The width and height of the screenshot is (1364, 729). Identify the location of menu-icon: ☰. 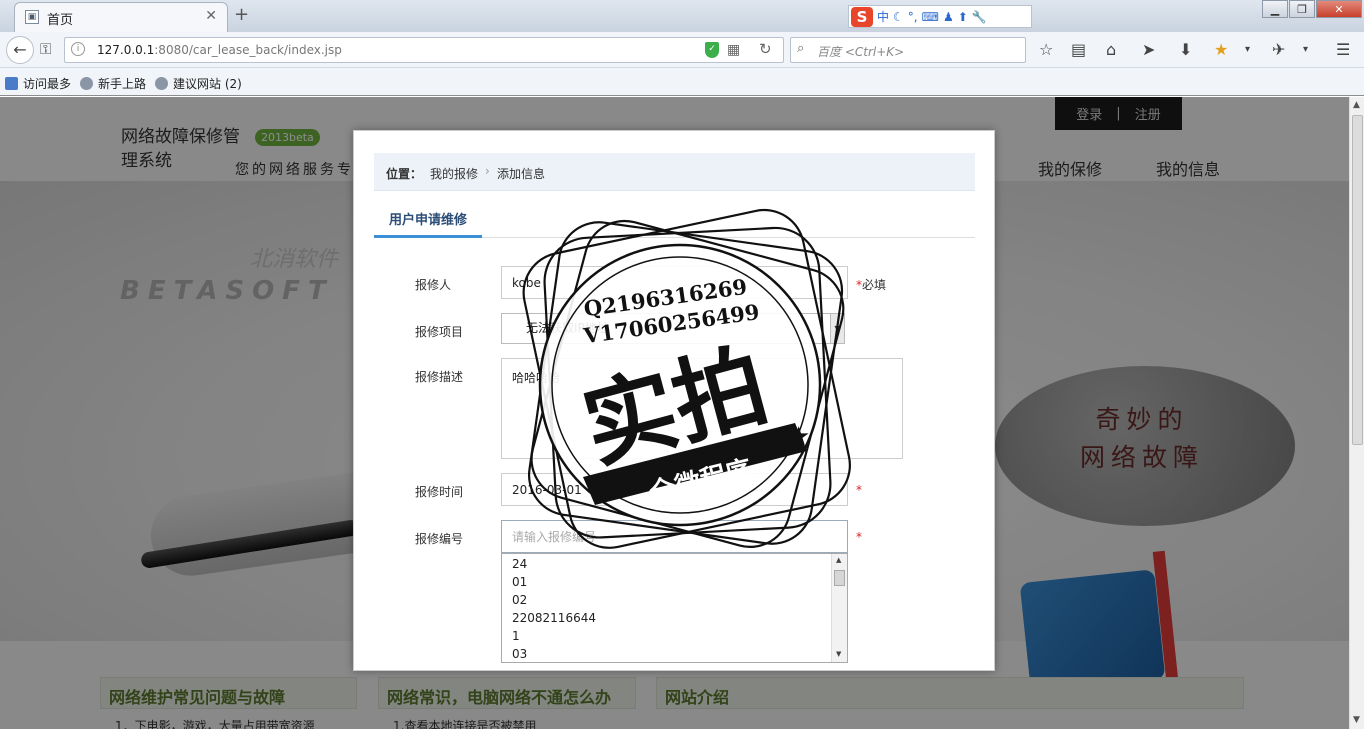
(1343, 49).